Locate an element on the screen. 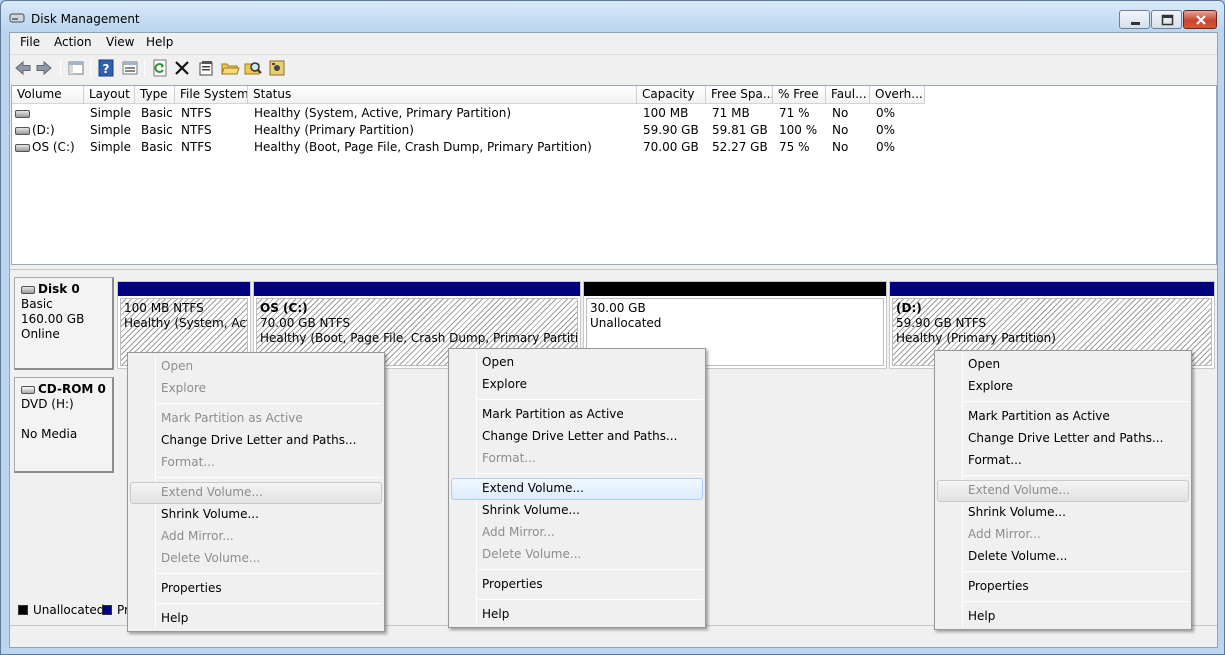 The image size is (1225, 655). disk-state: No Media is located at coordinates (49, 434).